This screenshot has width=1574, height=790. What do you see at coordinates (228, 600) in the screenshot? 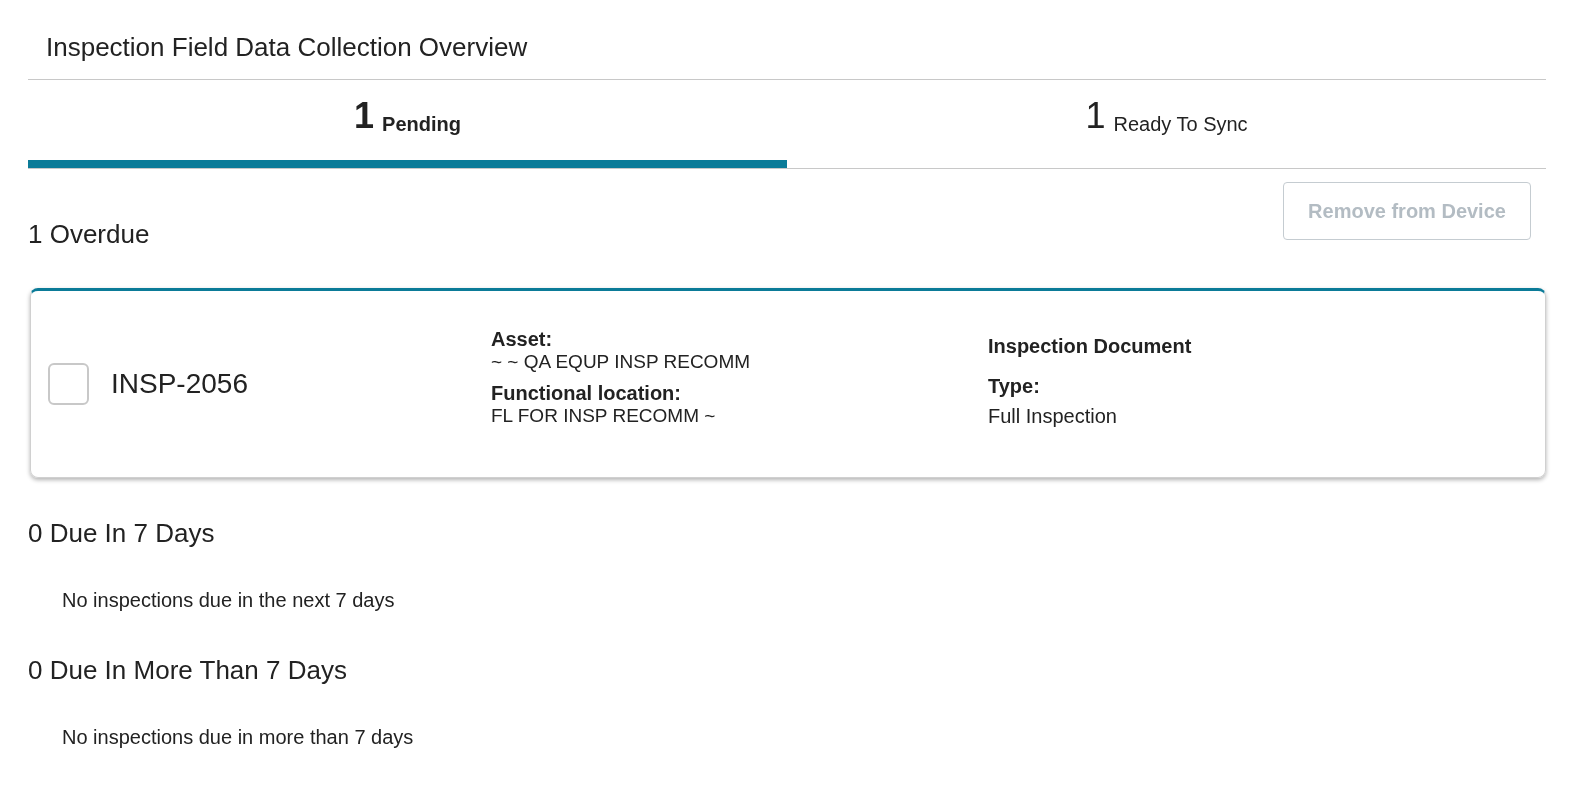
I see `empty-message: No inspections due in the next 7 days` at bounding box center [228, 600].